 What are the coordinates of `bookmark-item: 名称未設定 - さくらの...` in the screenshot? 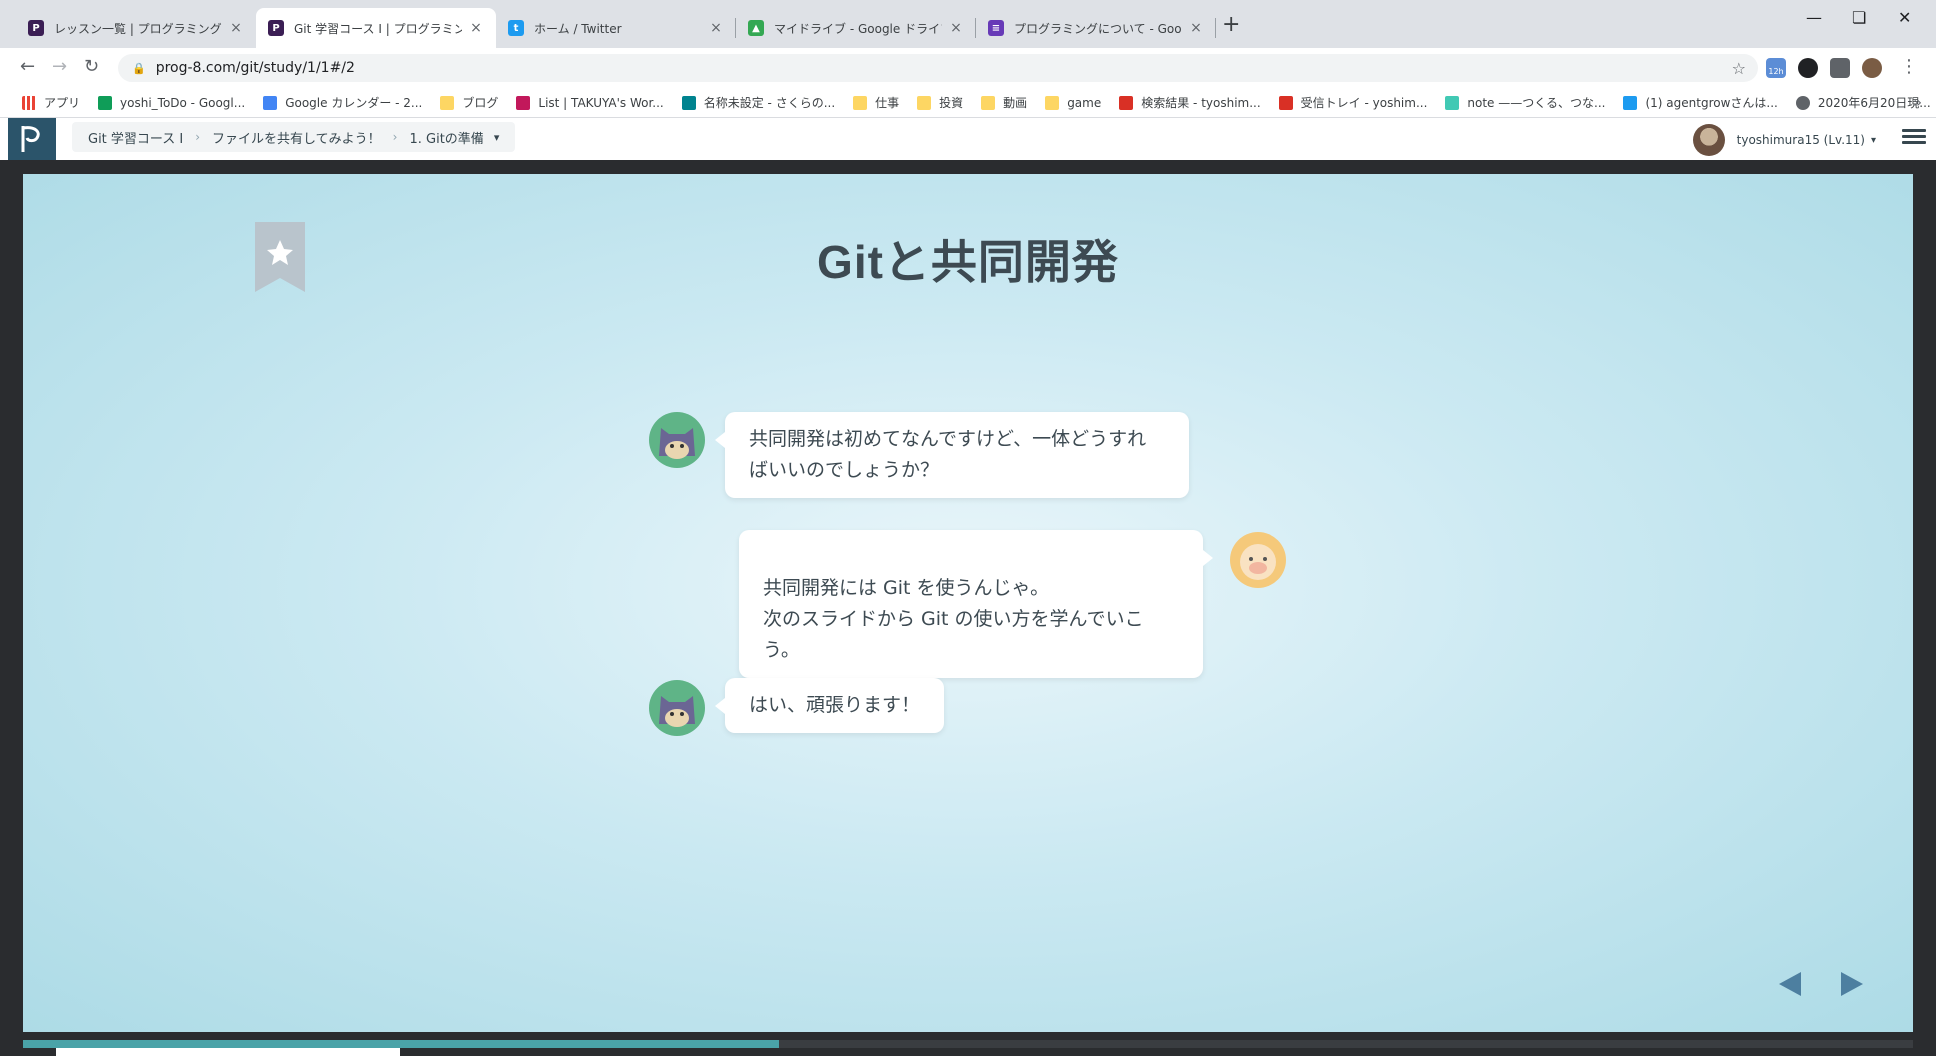 It's located at (758, 102).